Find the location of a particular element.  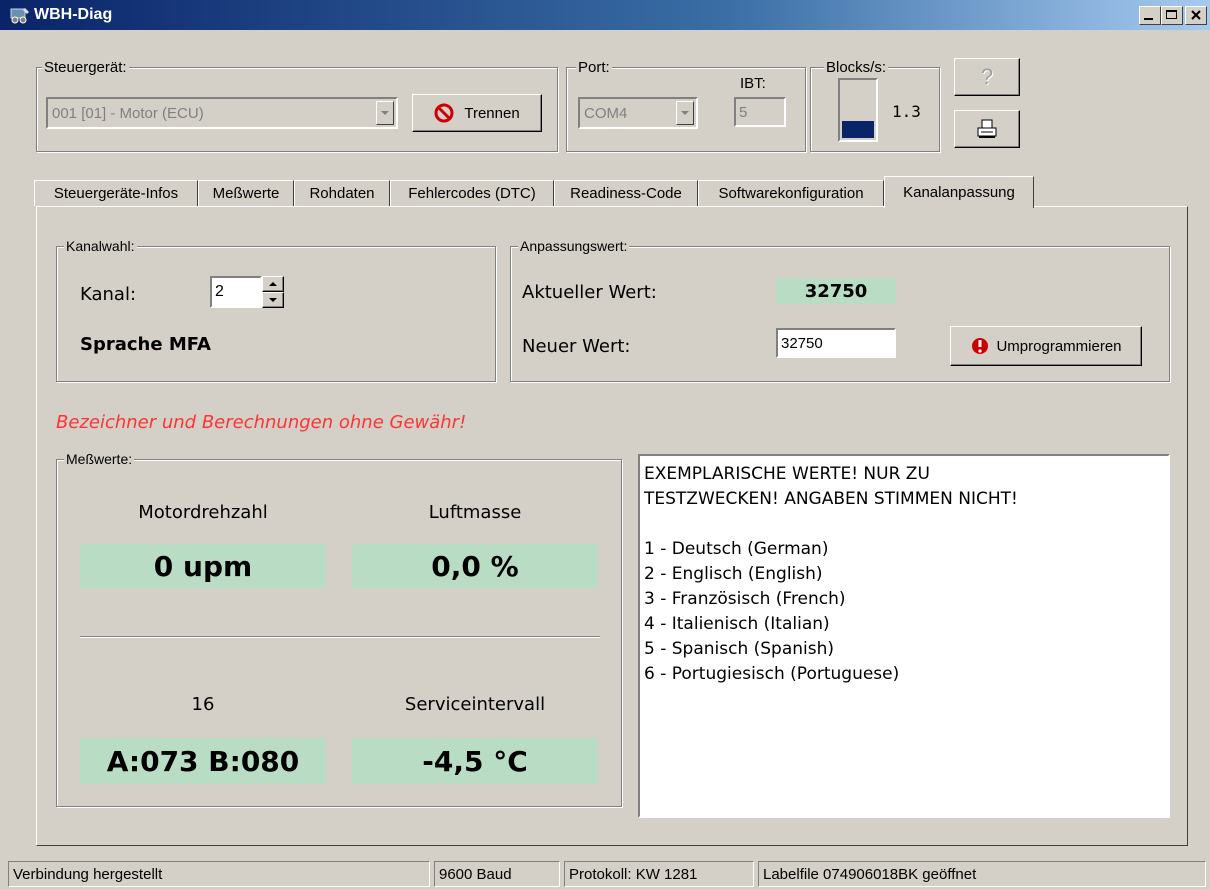

help-button: ? is located at coordinates (987, 77).